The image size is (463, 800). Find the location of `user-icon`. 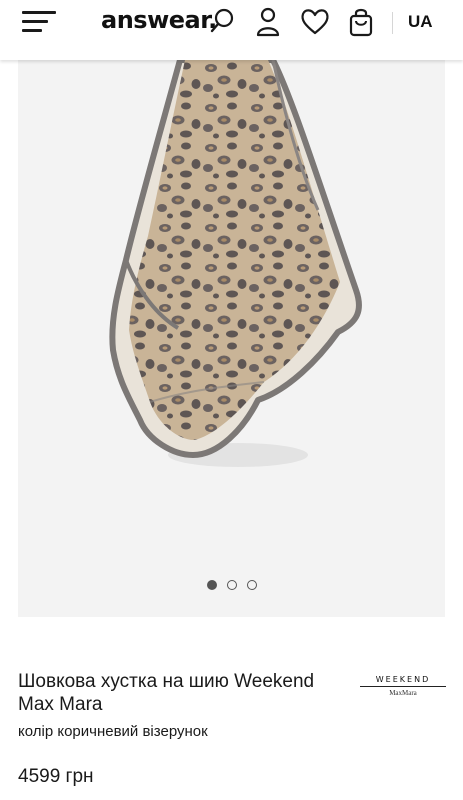

user-icon is located at coordinates (268, 22).